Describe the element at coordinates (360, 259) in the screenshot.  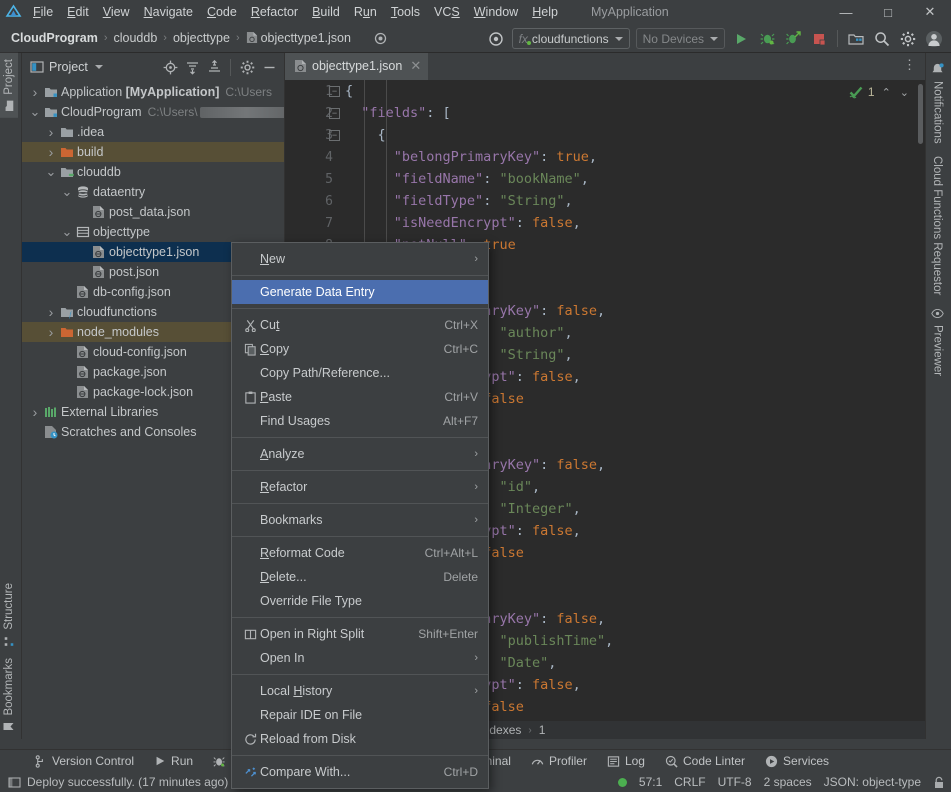
I see `menu-item-new: New ›` at that location.